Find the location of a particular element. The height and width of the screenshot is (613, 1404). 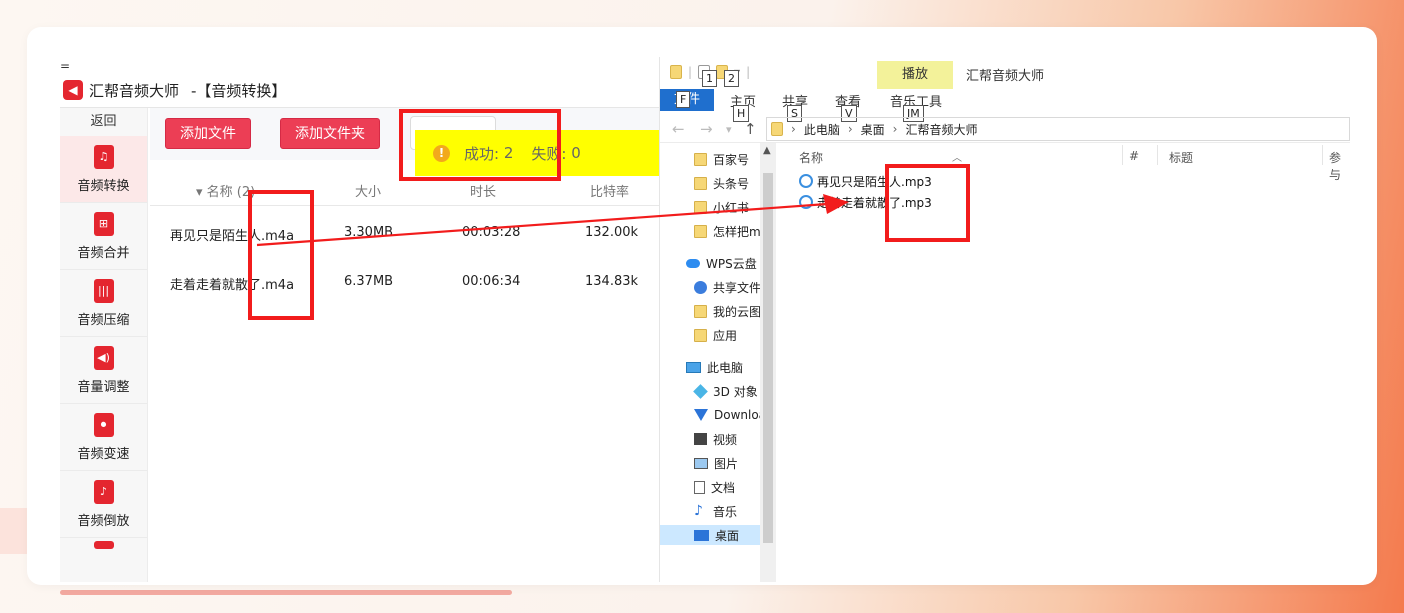

app-title: 汇帮音频大师 is located at coordinates (134, 90).